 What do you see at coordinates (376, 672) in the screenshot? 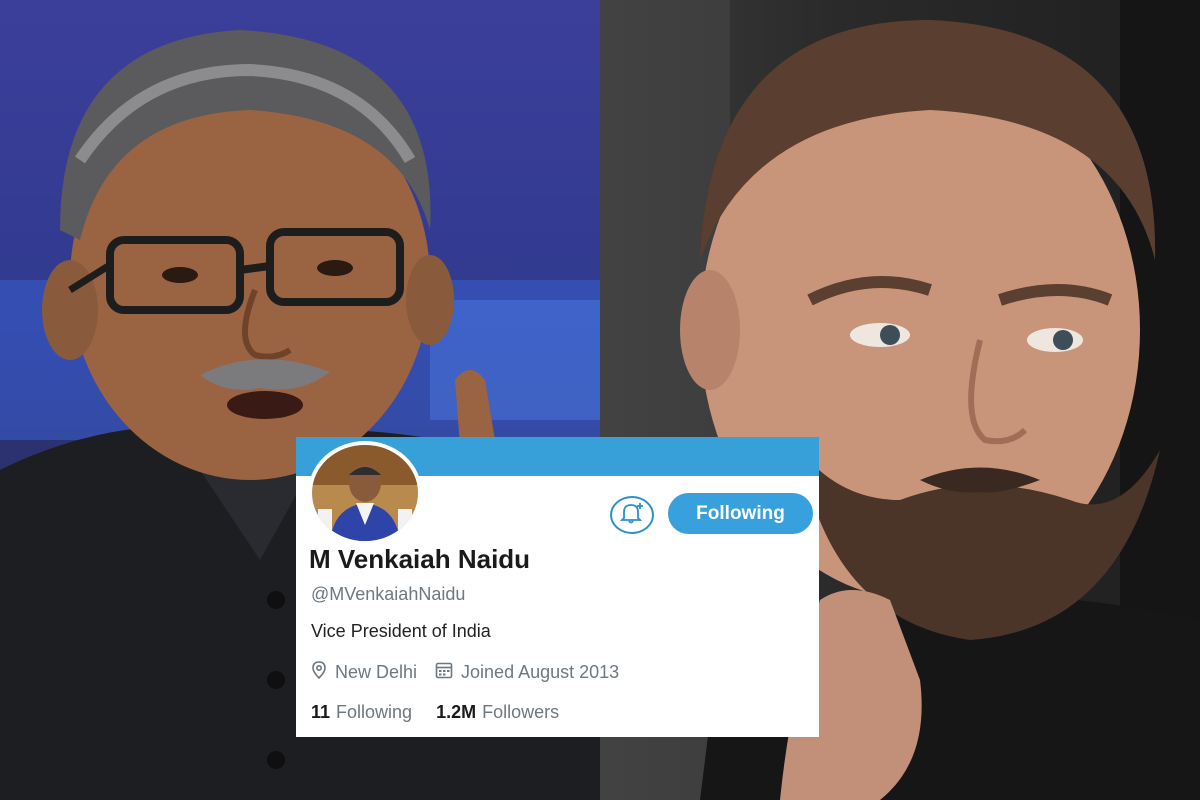
I see `profile-location: New Delhi` at bounding box center [376, 672].